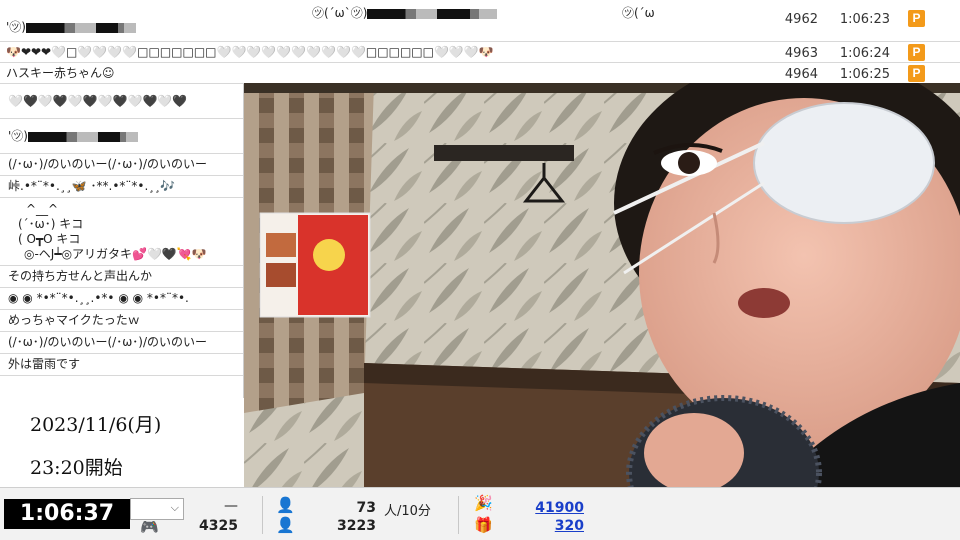 The image size is (960, 540). Describe the element at coordinates (149, 527) in the screenshot. I see `game-controller-icon: 🎮` at that location.